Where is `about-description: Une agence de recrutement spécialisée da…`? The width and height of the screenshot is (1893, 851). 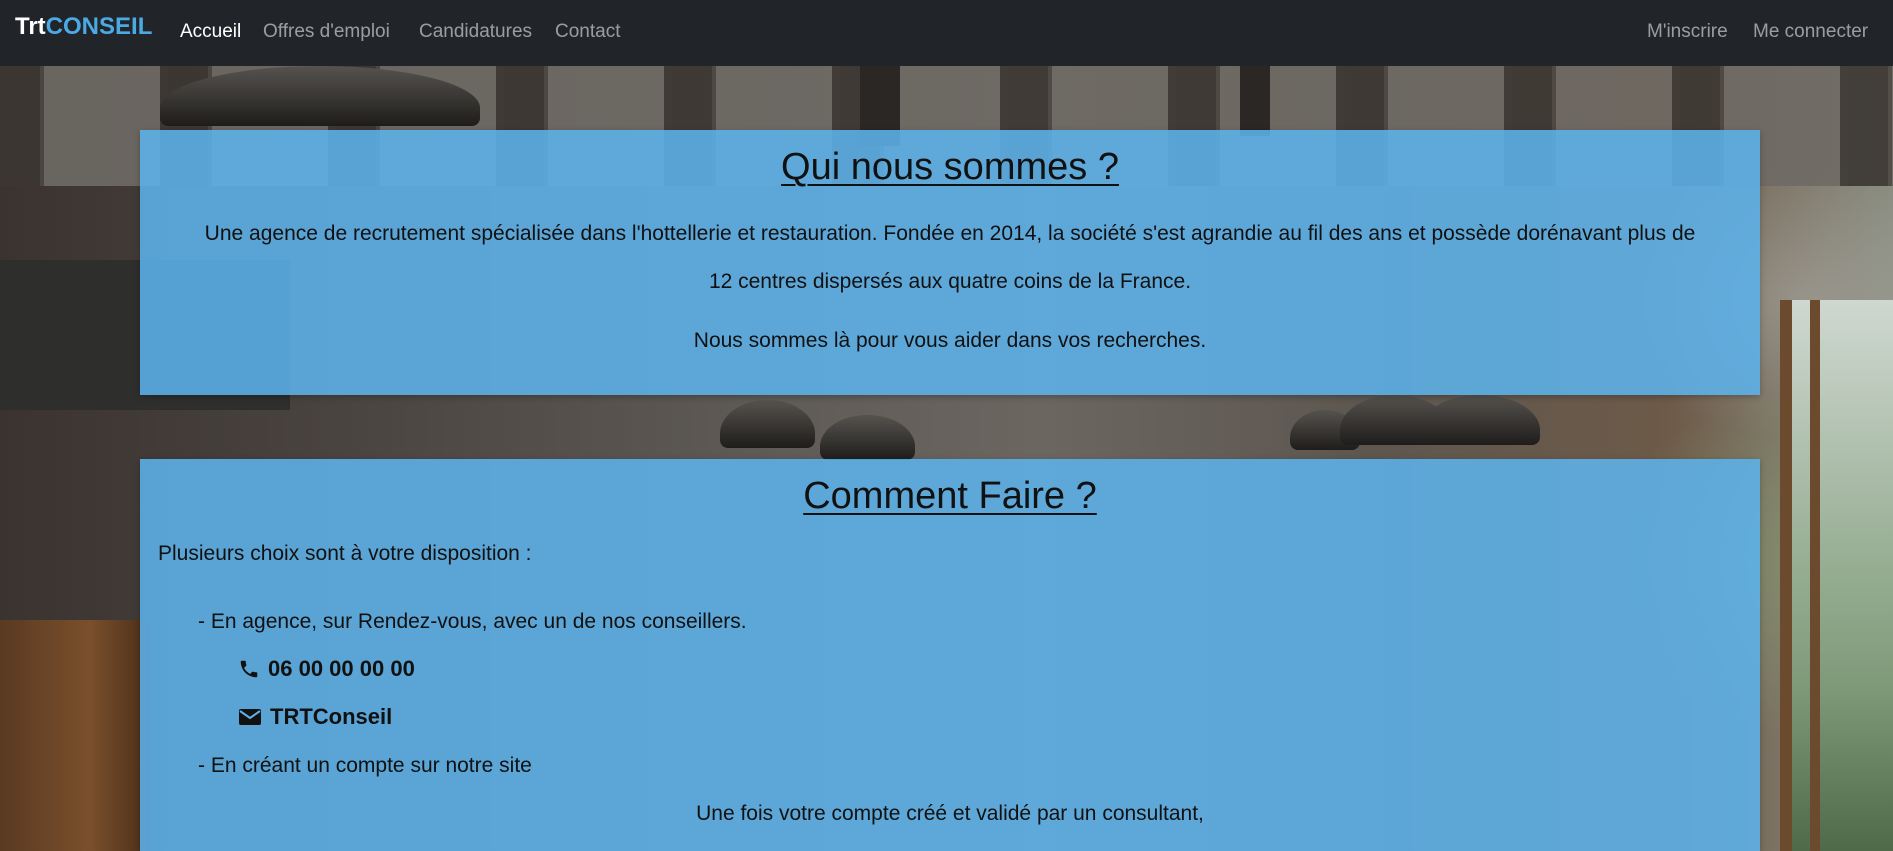 about-description: Une agence de recrutement spécialisée da… is located at coordinates (950, 257).